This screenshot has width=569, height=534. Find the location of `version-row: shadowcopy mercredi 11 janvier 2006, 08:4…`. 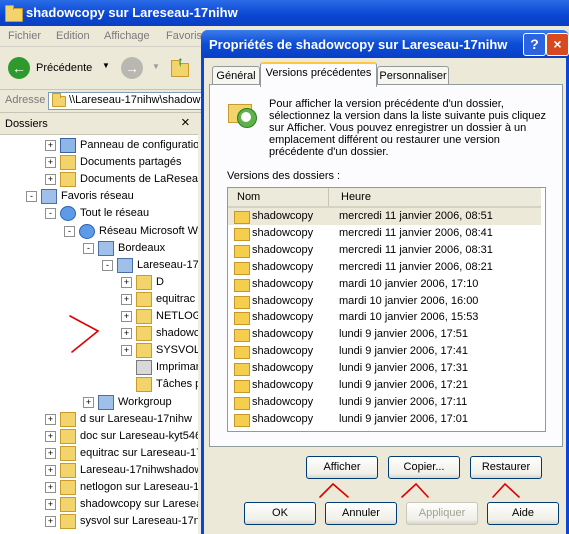

version-row: shadowcopy mercredi 11 janvier 2006, 08:4… is located at coordinates (384, 233).